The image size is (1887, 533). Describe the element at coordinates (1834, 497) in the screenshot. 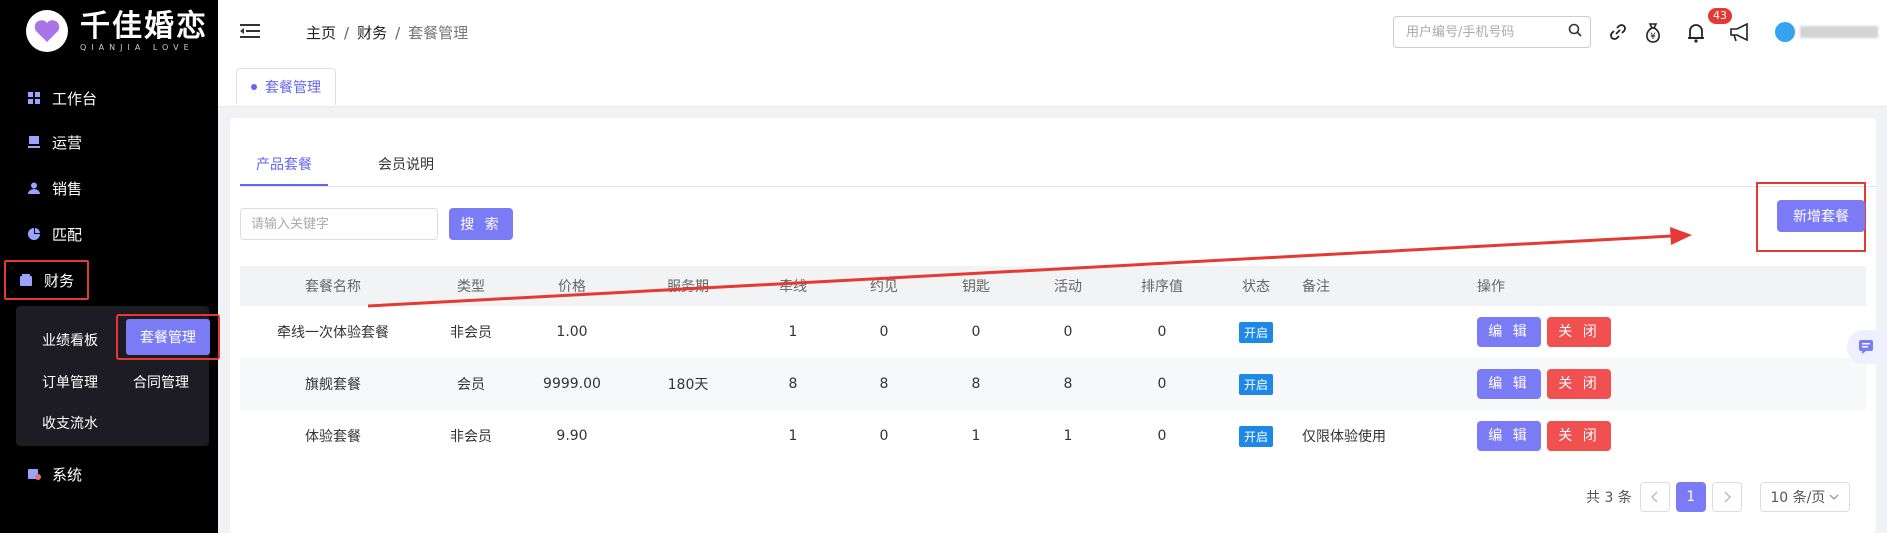

I see `chevron-down-icon` at that location.